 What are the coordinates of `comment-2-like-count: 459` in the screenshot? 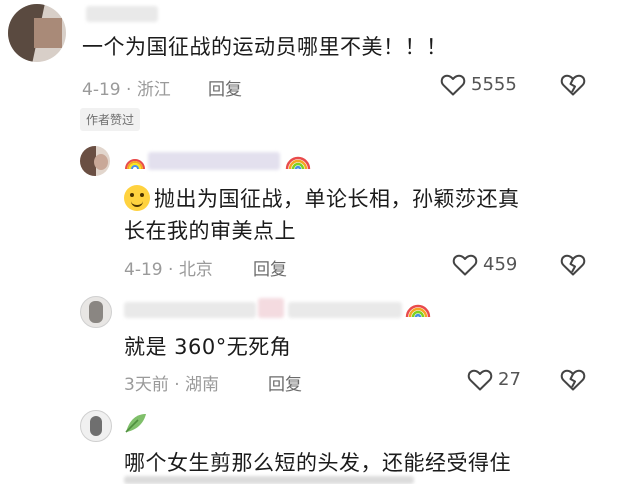 It's located at (500, 264).